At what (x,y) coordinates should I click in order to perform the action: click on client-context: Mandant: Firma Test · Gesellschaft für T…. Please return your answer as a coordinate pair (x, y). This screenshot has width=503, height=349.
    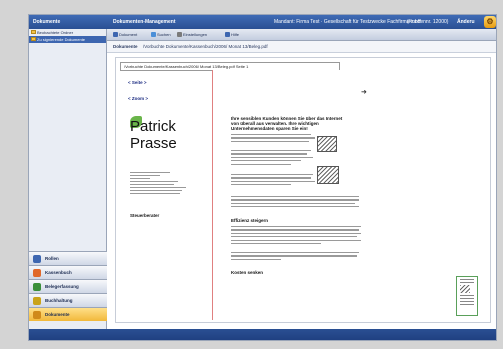
    Looking at the image, I should click on (348, 22).